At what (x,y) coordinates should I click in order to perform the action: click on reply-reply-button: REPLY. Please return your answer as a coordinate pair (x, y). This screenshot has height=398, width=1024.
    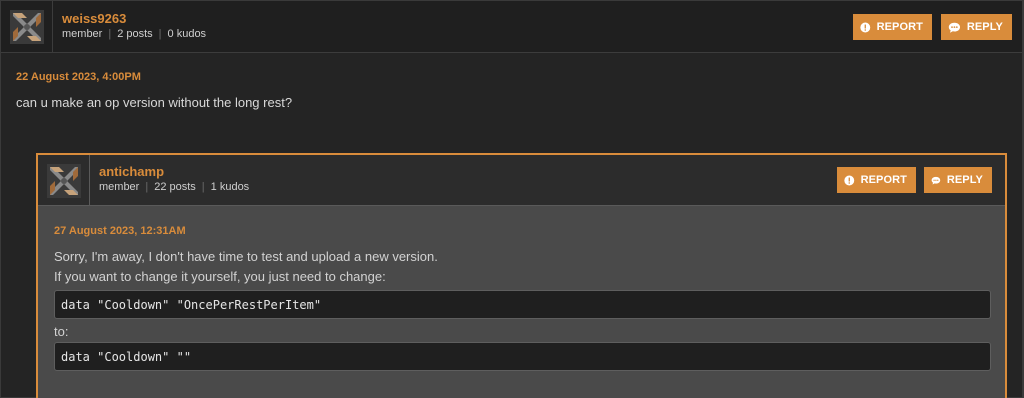
    Looking at the image, I should click on (958, 180).